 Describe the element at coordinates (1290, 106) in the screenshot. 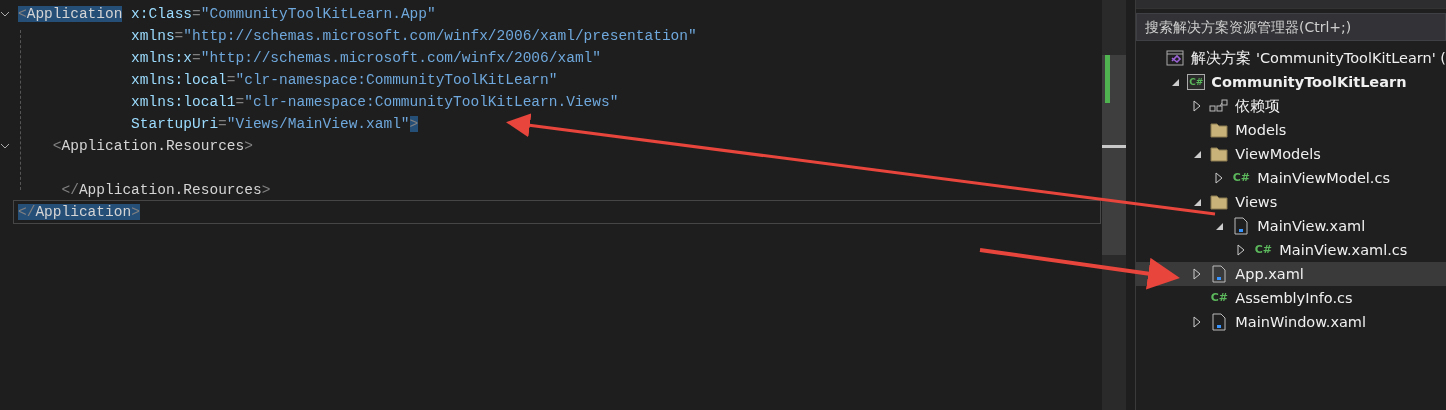

I see `tree-item: 依赖项` at that location.